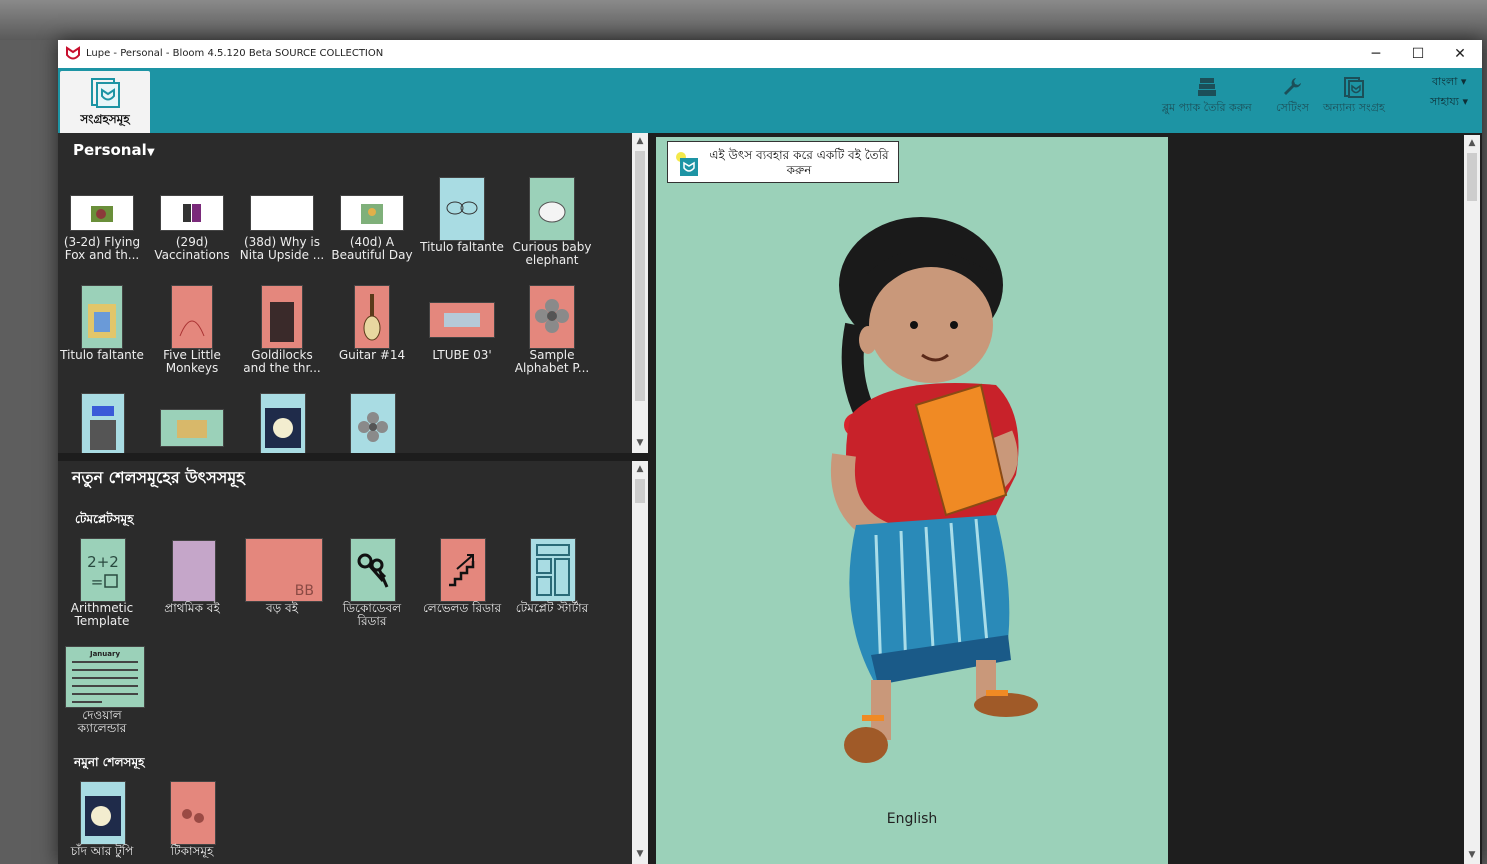 The image size is (1487, 864). I want to click on book-label: Curious baby elephant, so click(552, 253).